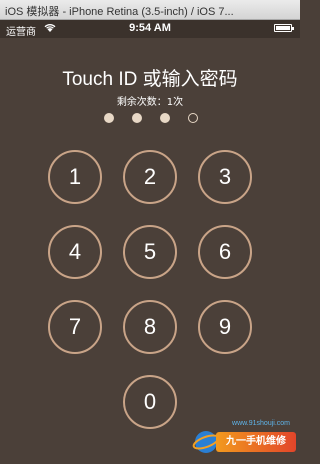  What do you see at coordinates (150, 102) in the screenshot?
I see `attempts-remaining: 剩余次数：1次` at bounding box center [150, 102].